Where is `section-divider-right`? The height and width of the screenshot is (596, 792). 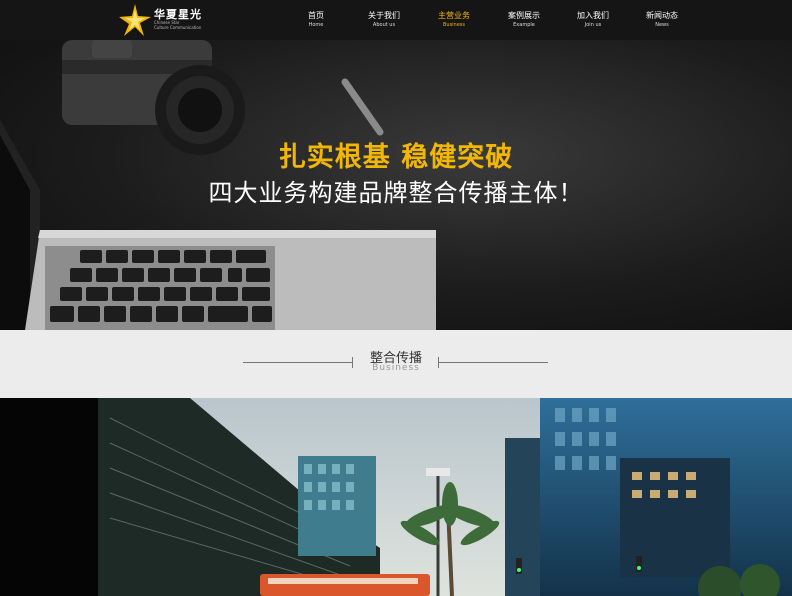
section-divider-right is located at coordinates (493, 362).